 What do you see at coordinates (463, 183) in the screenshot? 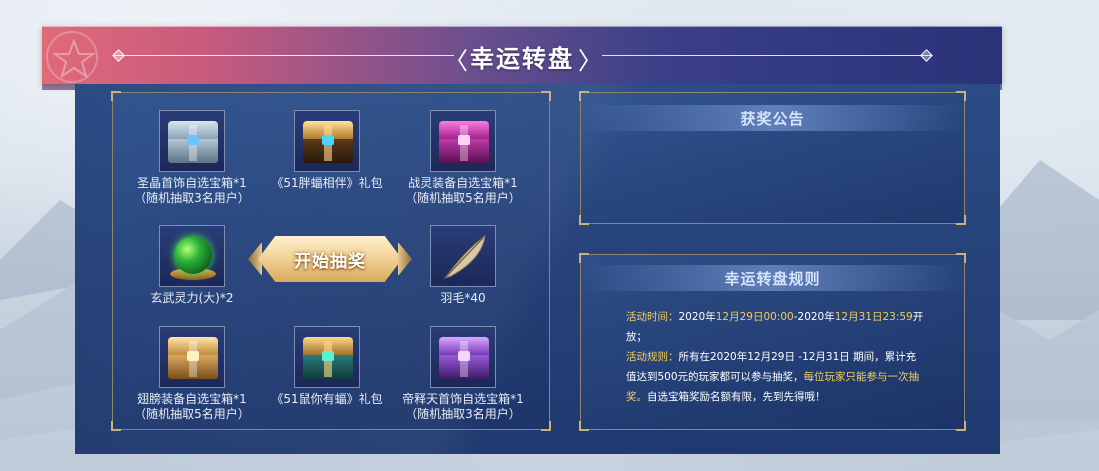
I see `prize-name: 战灵装备自选宝箱*1` at bounding box center [463, 183].